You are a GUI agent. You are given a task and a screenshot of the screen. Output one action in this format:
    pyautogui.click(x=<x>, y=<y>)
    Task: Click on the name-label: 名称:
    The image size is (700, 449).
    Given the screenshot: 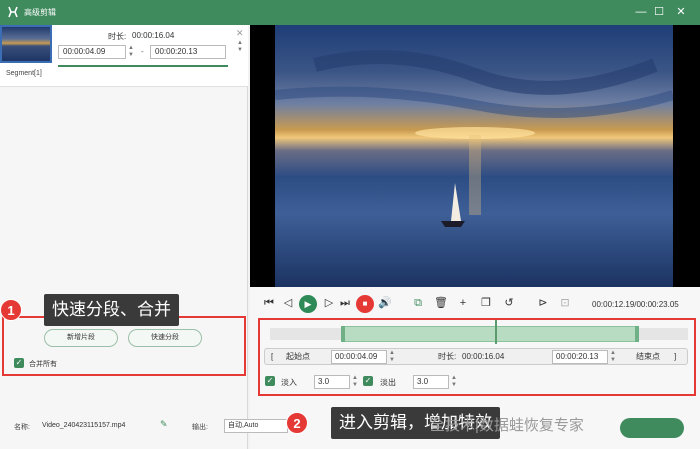 What is the action you would take?
    pyautogui.click(x=22, y=427)
    